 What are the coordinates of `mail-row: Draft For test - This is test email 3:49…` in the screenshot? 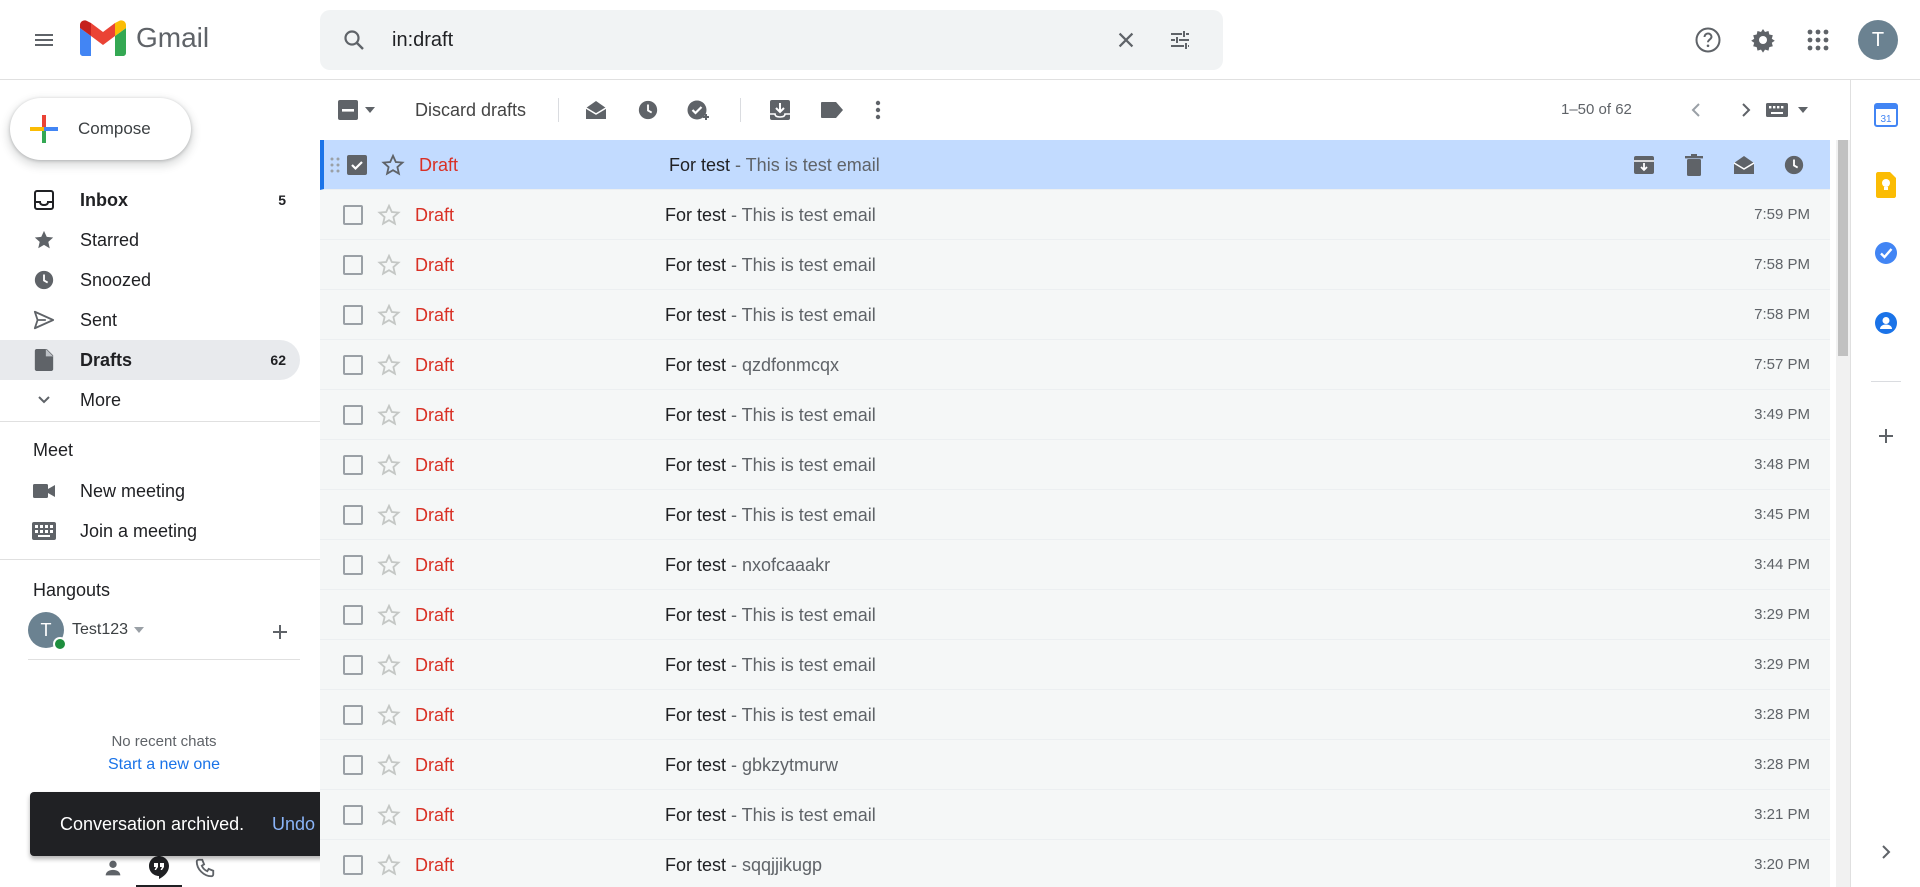 It's located at (1075, 415).